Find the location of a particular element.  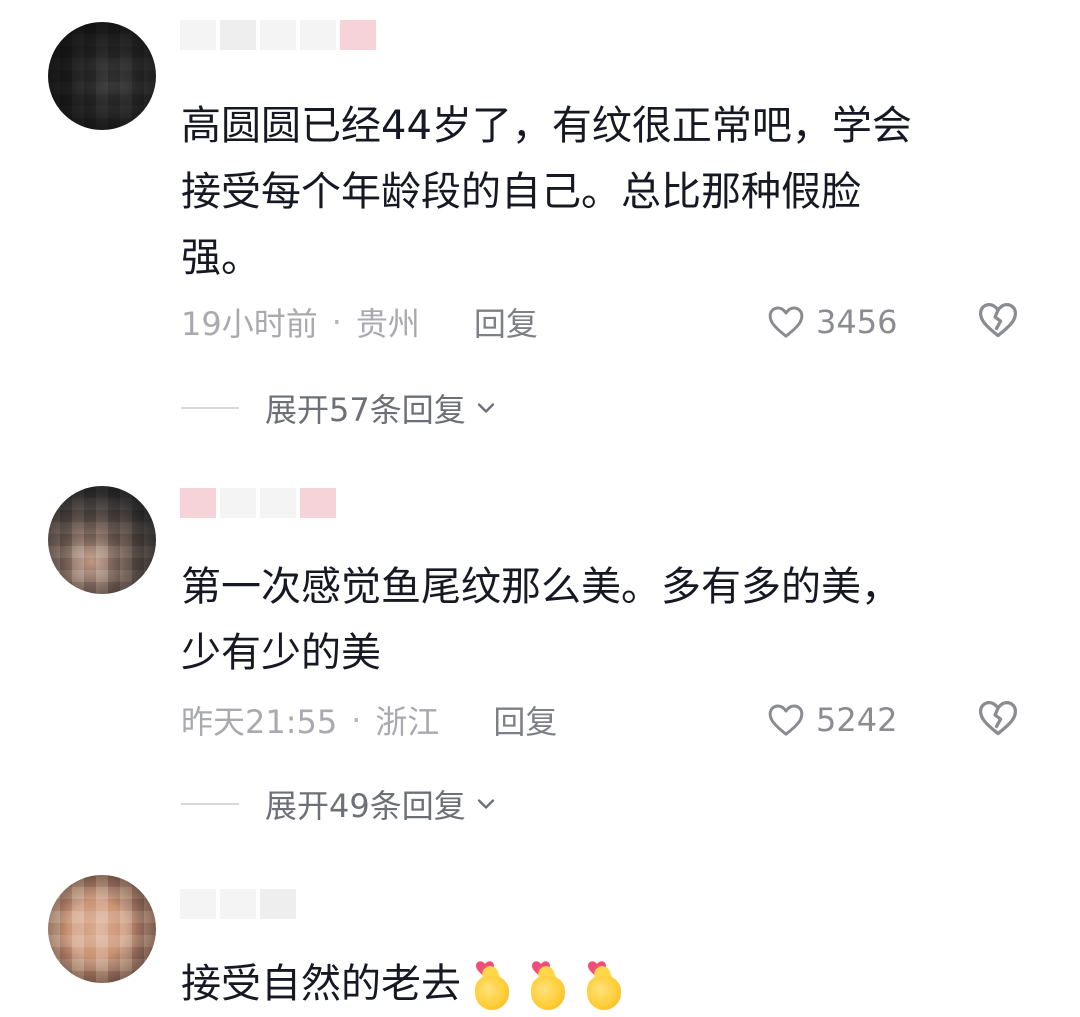

like-button: 5242 is located at coordinates (831, 720).